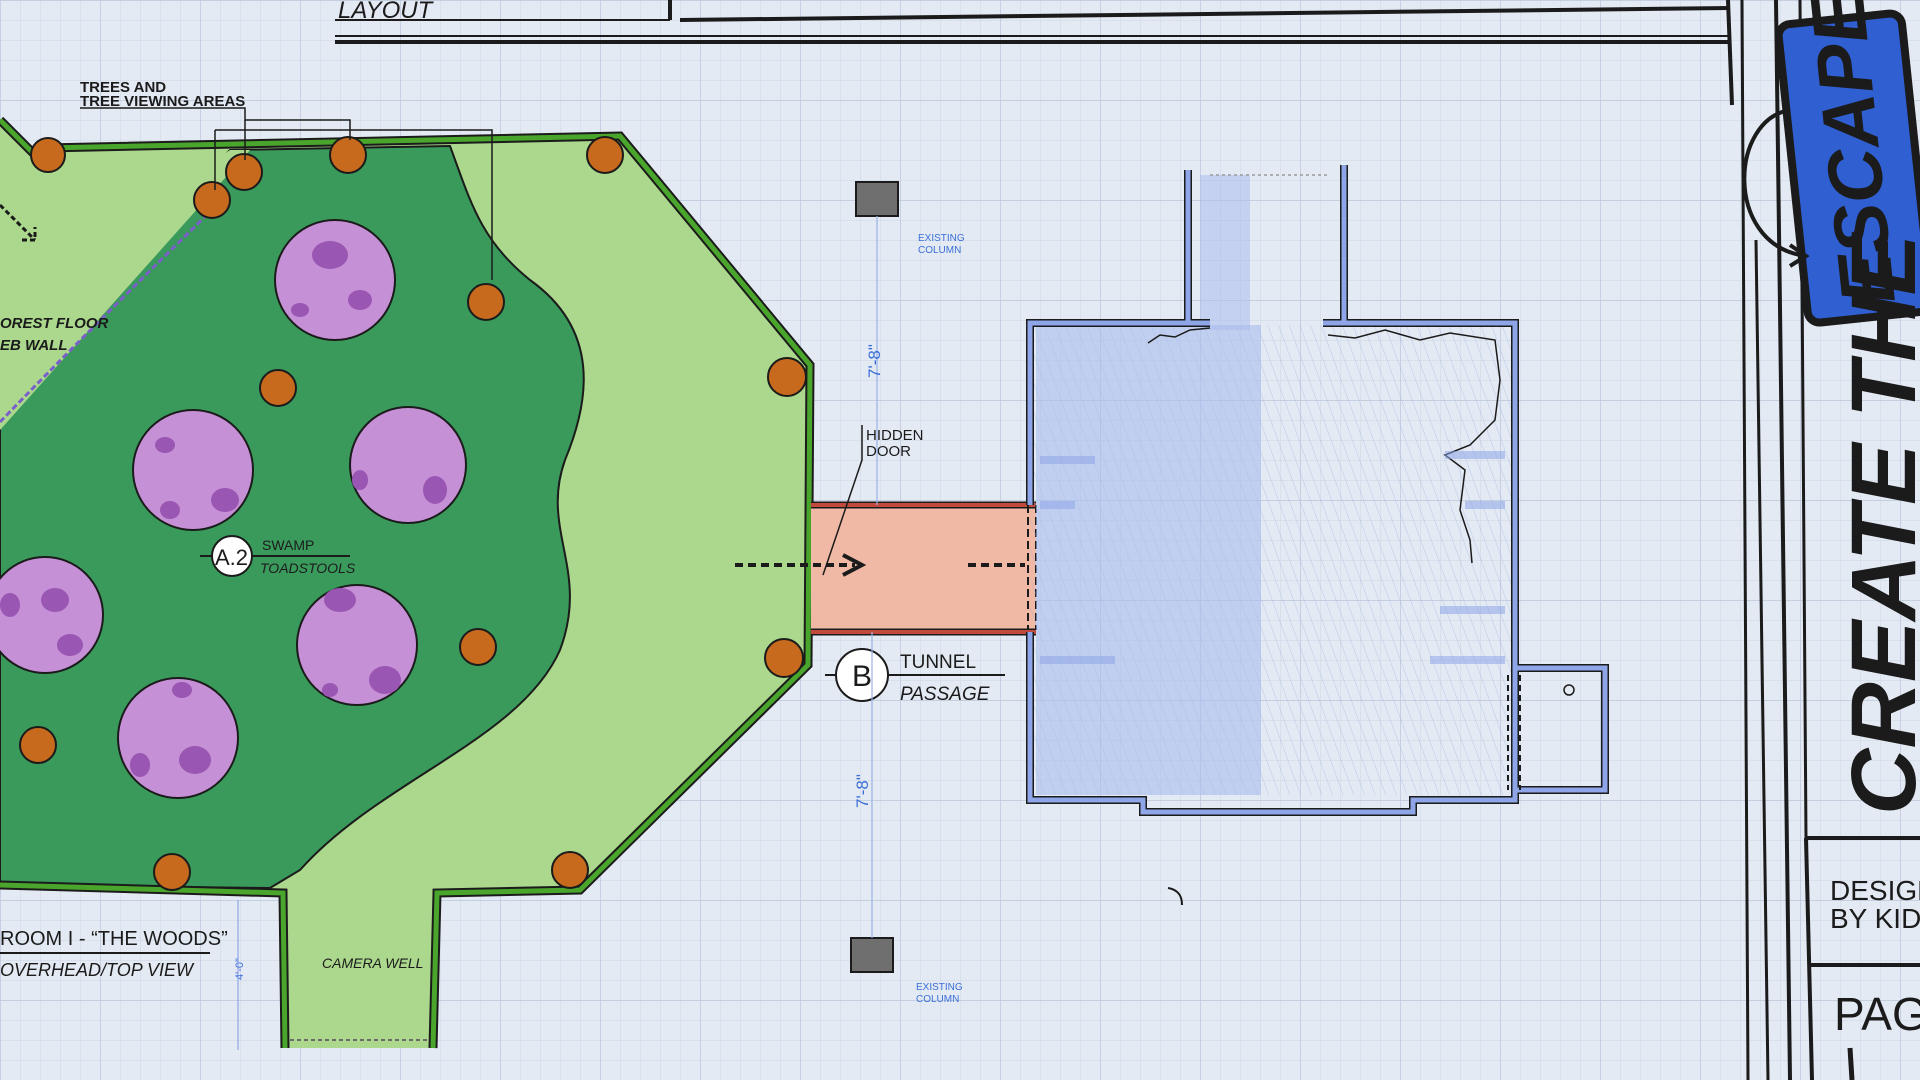 This screenshot has height=1080, width=1920. What do you see at coordinates (937, 999) in the screenshot?
I see `existing-column-bottom-line2: COLUMN` at bounding box center [937, 999].